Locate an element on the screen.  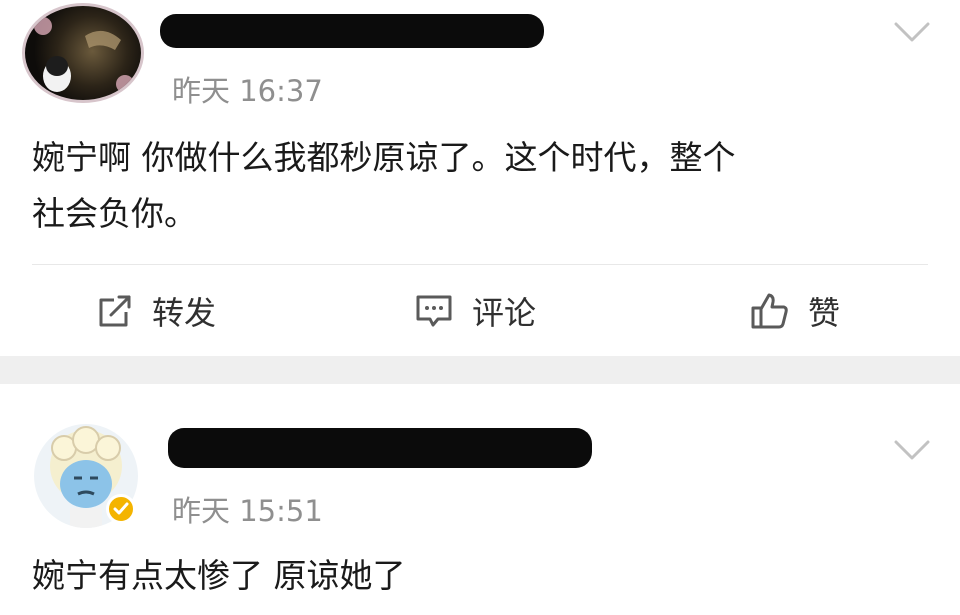
repost-icon is located at coordinates (115, 311).